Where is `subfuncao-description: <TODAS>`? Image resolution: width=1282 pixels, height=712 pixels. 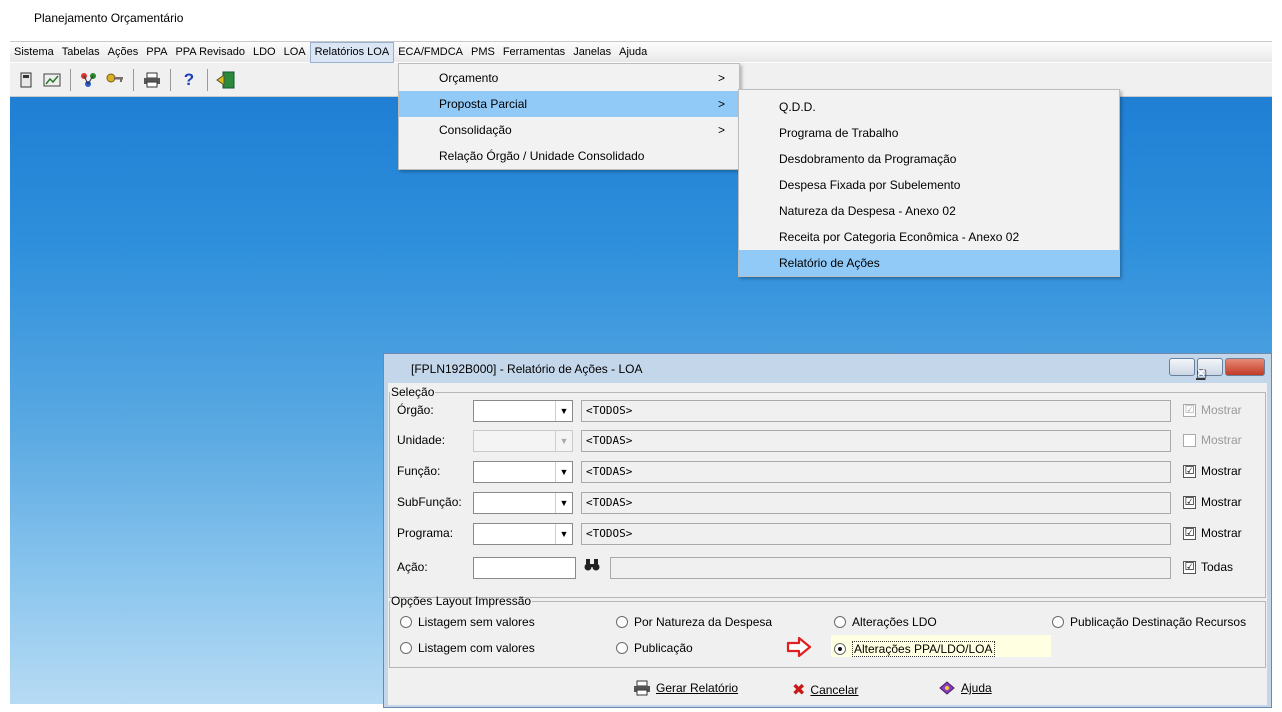 subfuncao-description: <TODAS> is located at coordinates (876, 503).